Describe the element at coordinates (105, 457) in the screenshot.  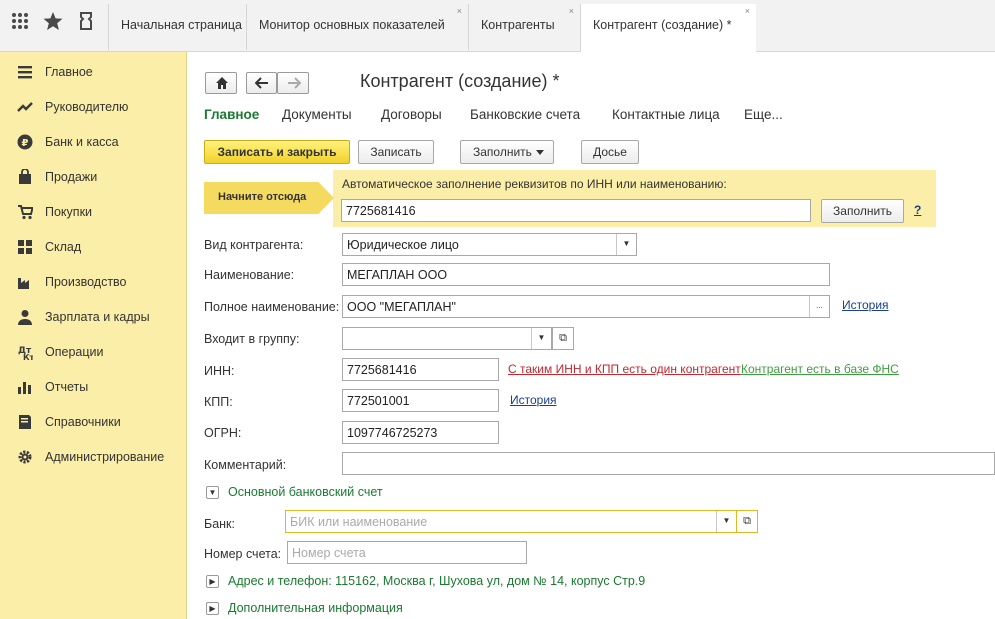
I see `sidebar-item-label: Администрирование` at that location.